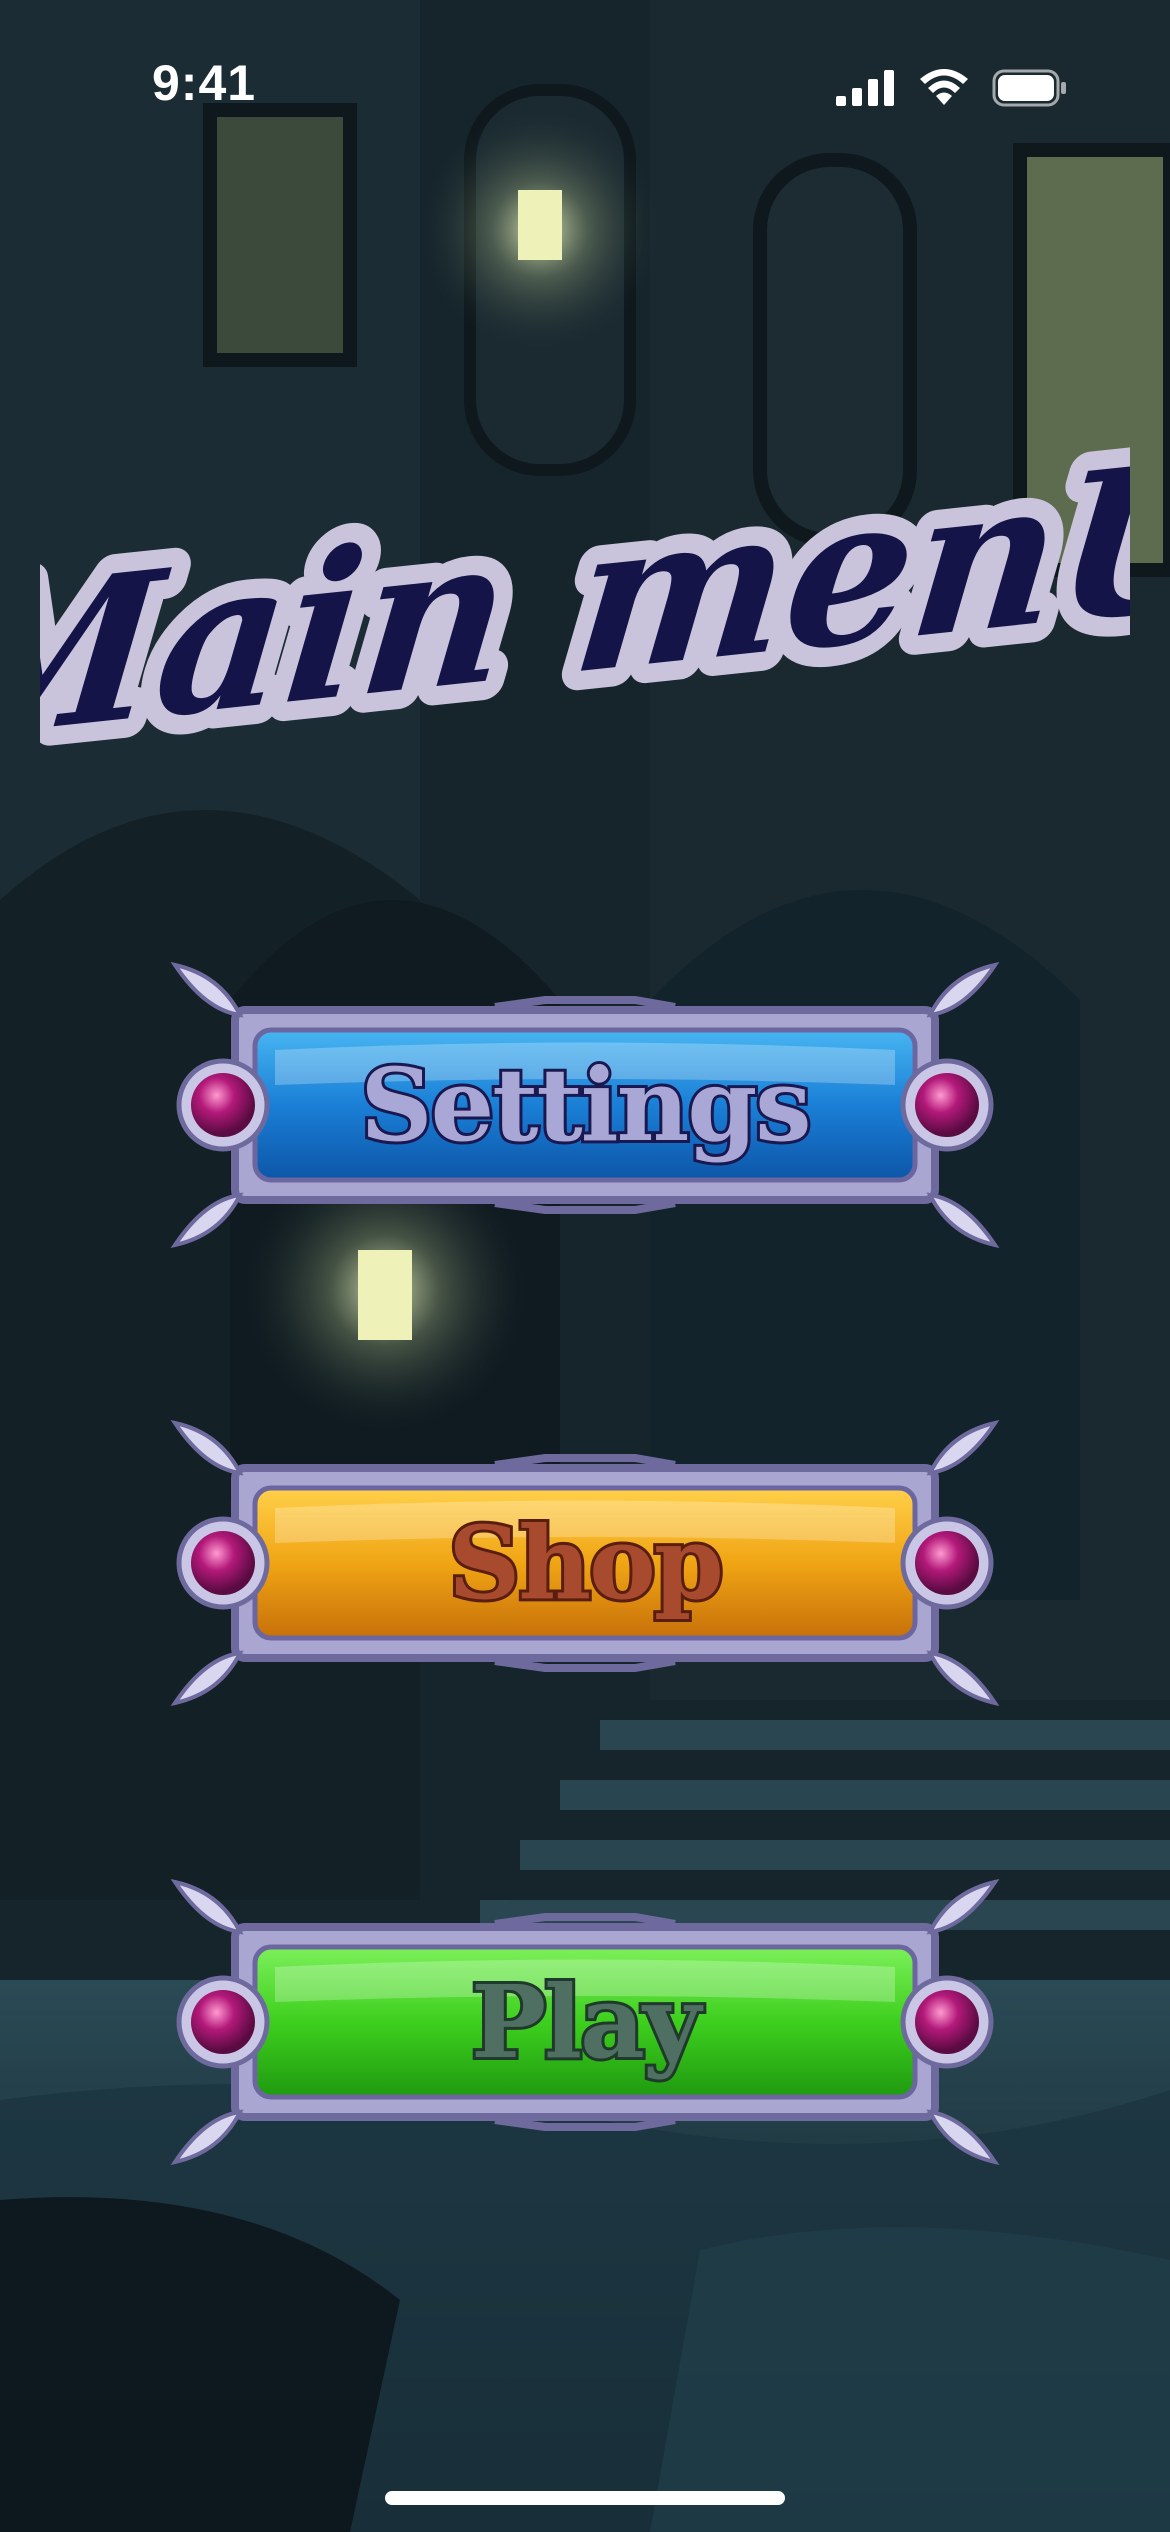  I want to click on status-bar: 9:41, so click(585, 75).